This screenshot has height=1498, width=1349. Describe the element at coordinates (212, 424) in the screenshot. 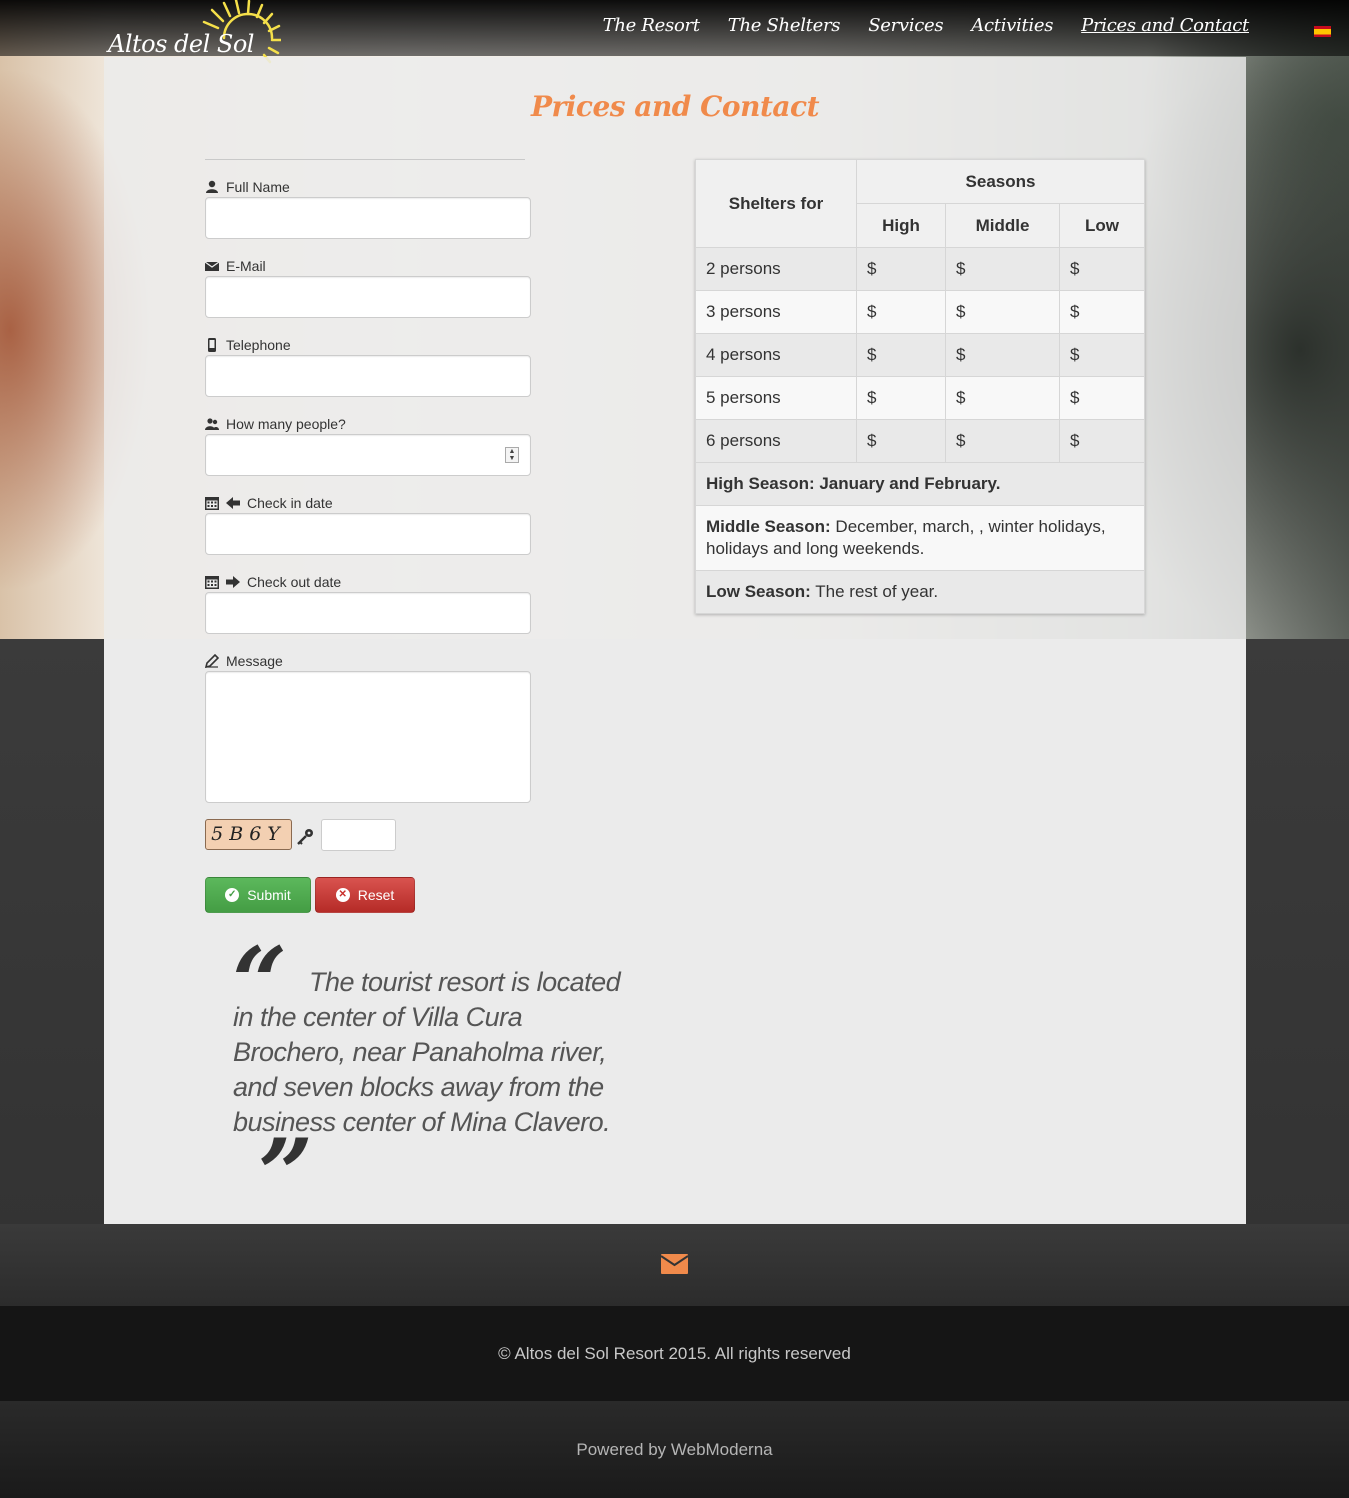

I see `group-icon` at that location.